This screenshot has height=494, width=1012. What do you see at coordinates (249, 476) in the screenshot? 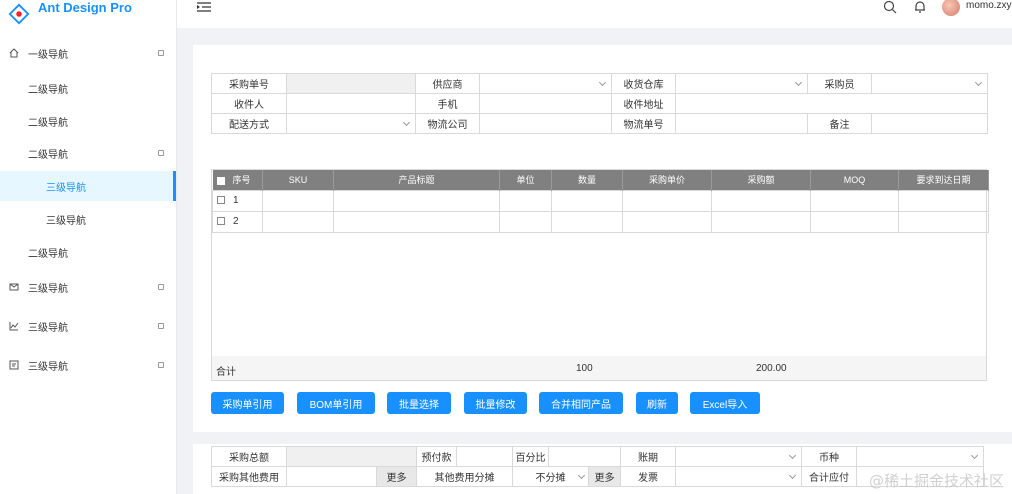
I see `other-fee-label: 采购其他费用` at bounding box center [249, 476].